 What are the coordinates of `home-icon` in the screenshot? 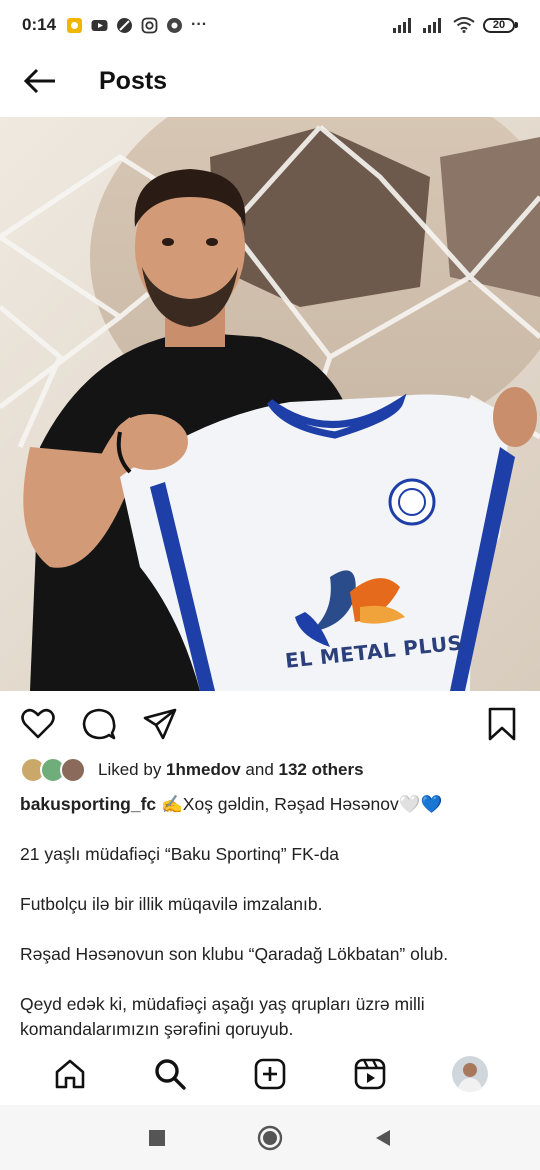 It's located at (70, 1074).